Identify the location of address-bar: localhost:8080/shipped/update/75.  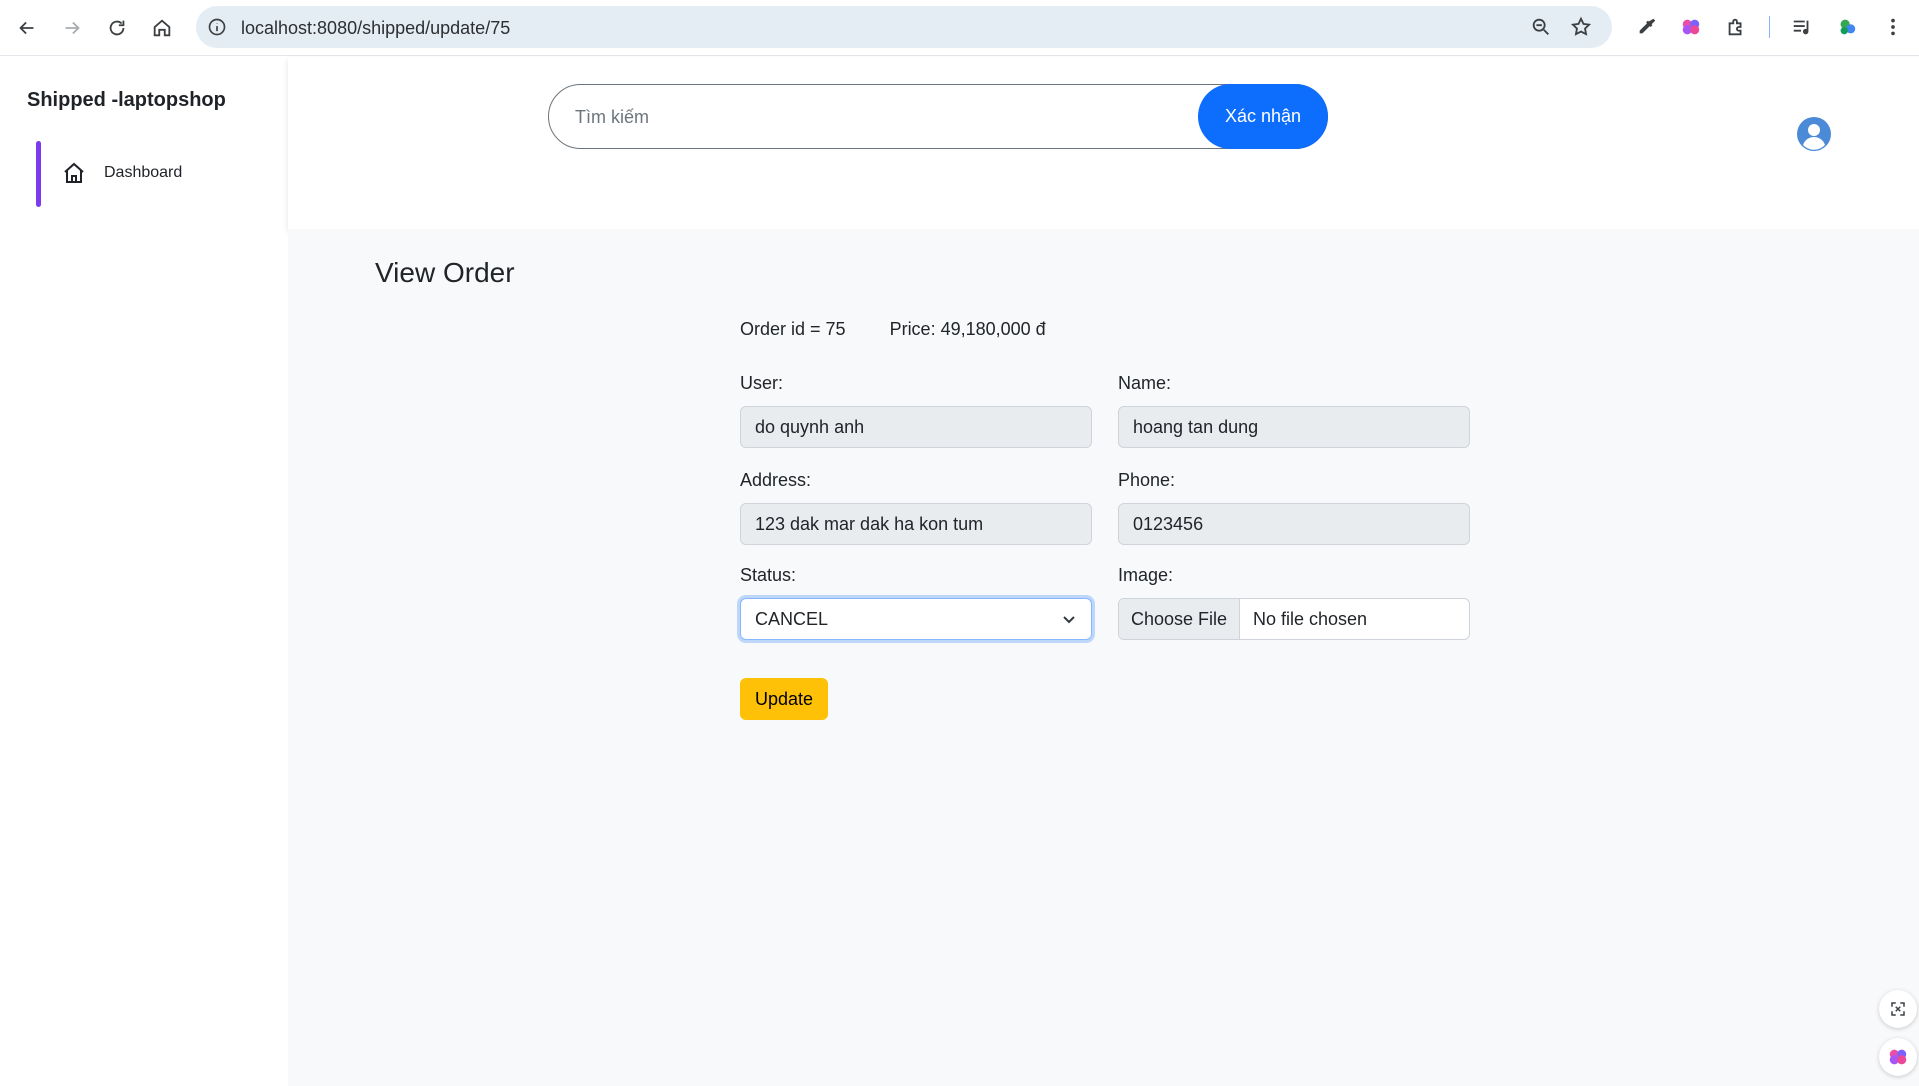
(904, 27).